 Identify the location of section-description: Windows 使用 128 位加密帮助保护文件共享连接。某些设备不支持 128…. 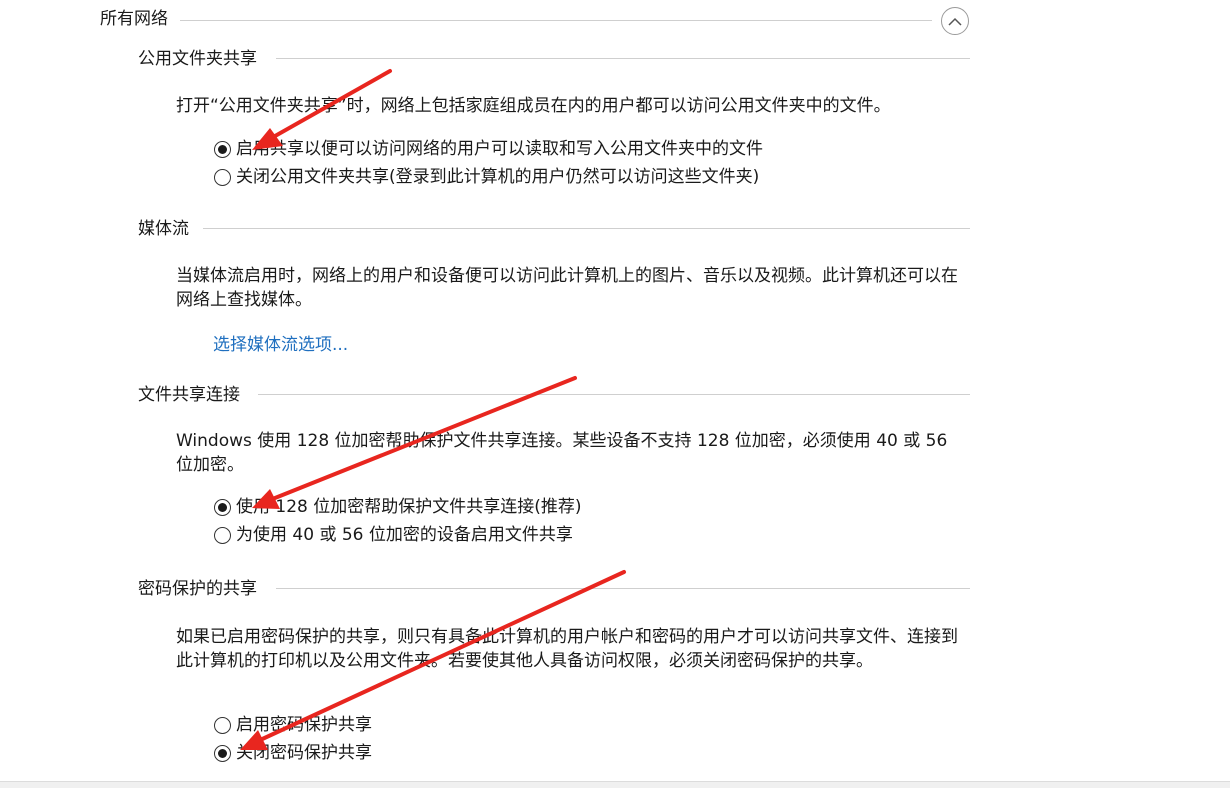
(562, 453).